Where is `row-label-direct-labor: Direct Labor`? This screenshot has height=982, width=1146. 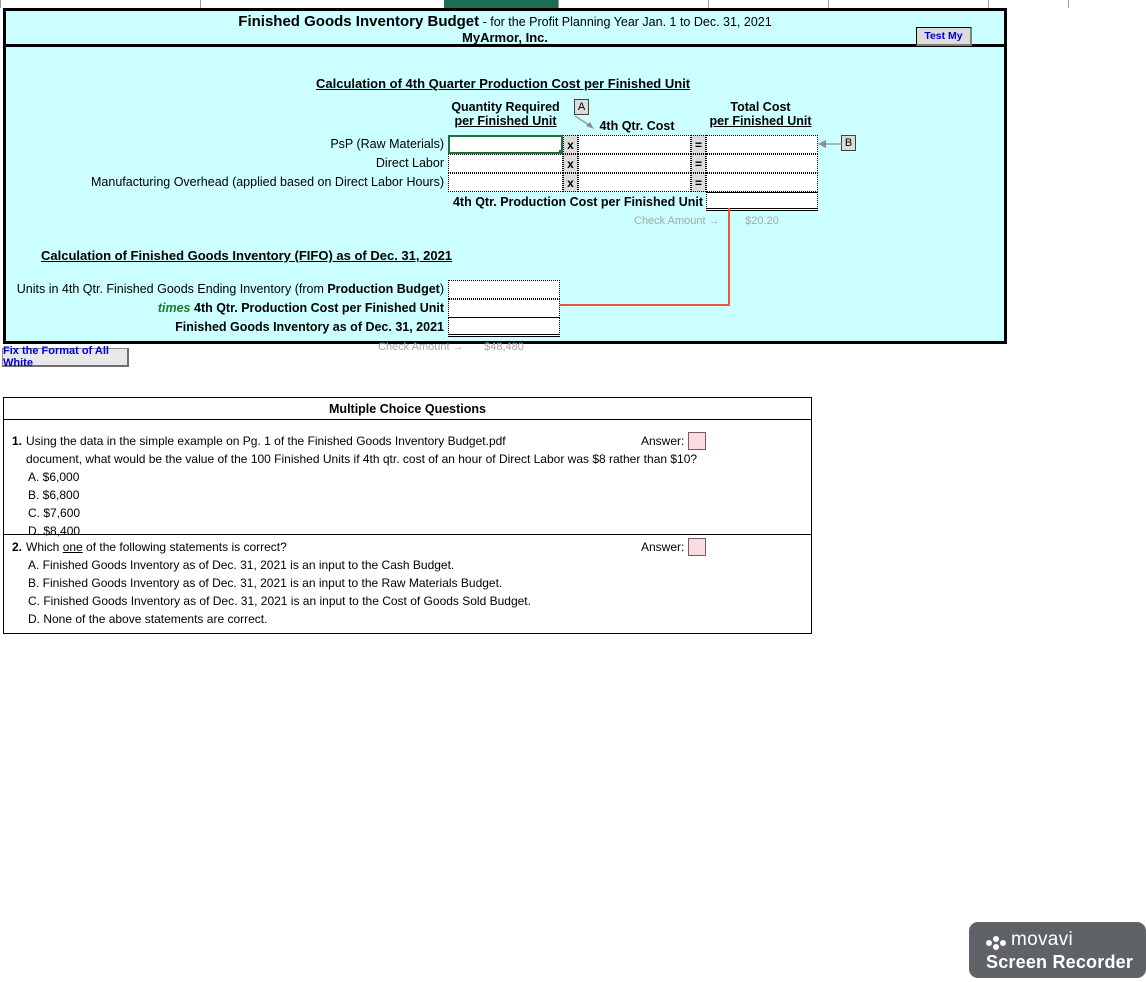 row-label-direct-labor: Direct Labor is located at coordinates (409, 163).